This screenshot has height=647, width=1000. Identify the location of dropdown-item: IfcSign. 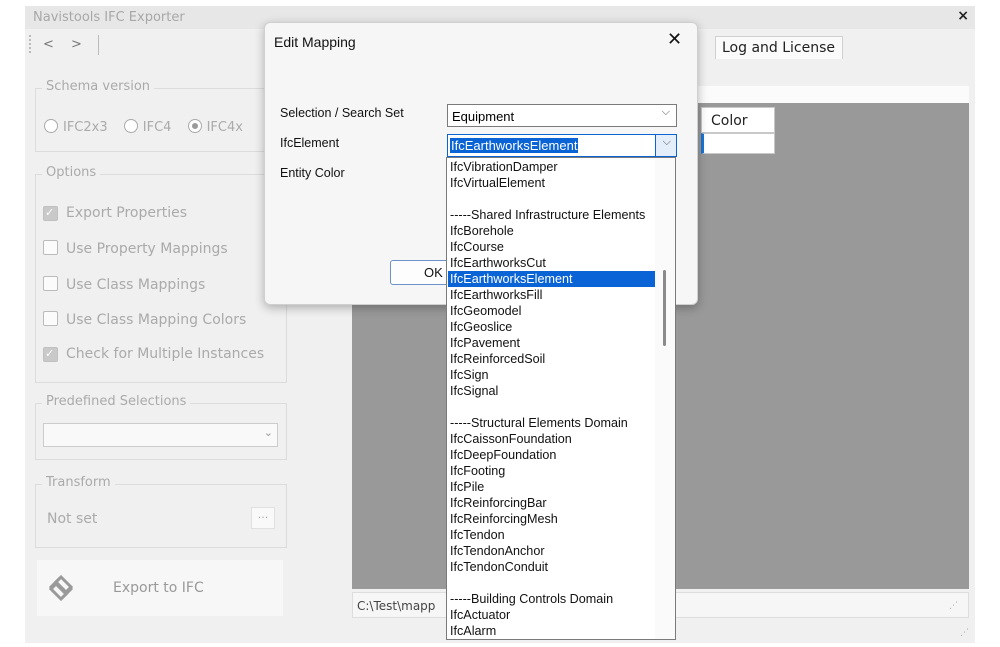
(552, 375).